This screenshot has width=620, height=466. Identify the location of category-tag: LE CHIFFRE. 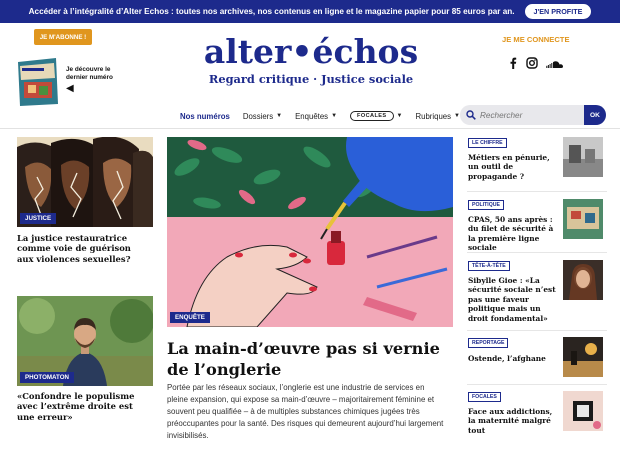
(487, 143).